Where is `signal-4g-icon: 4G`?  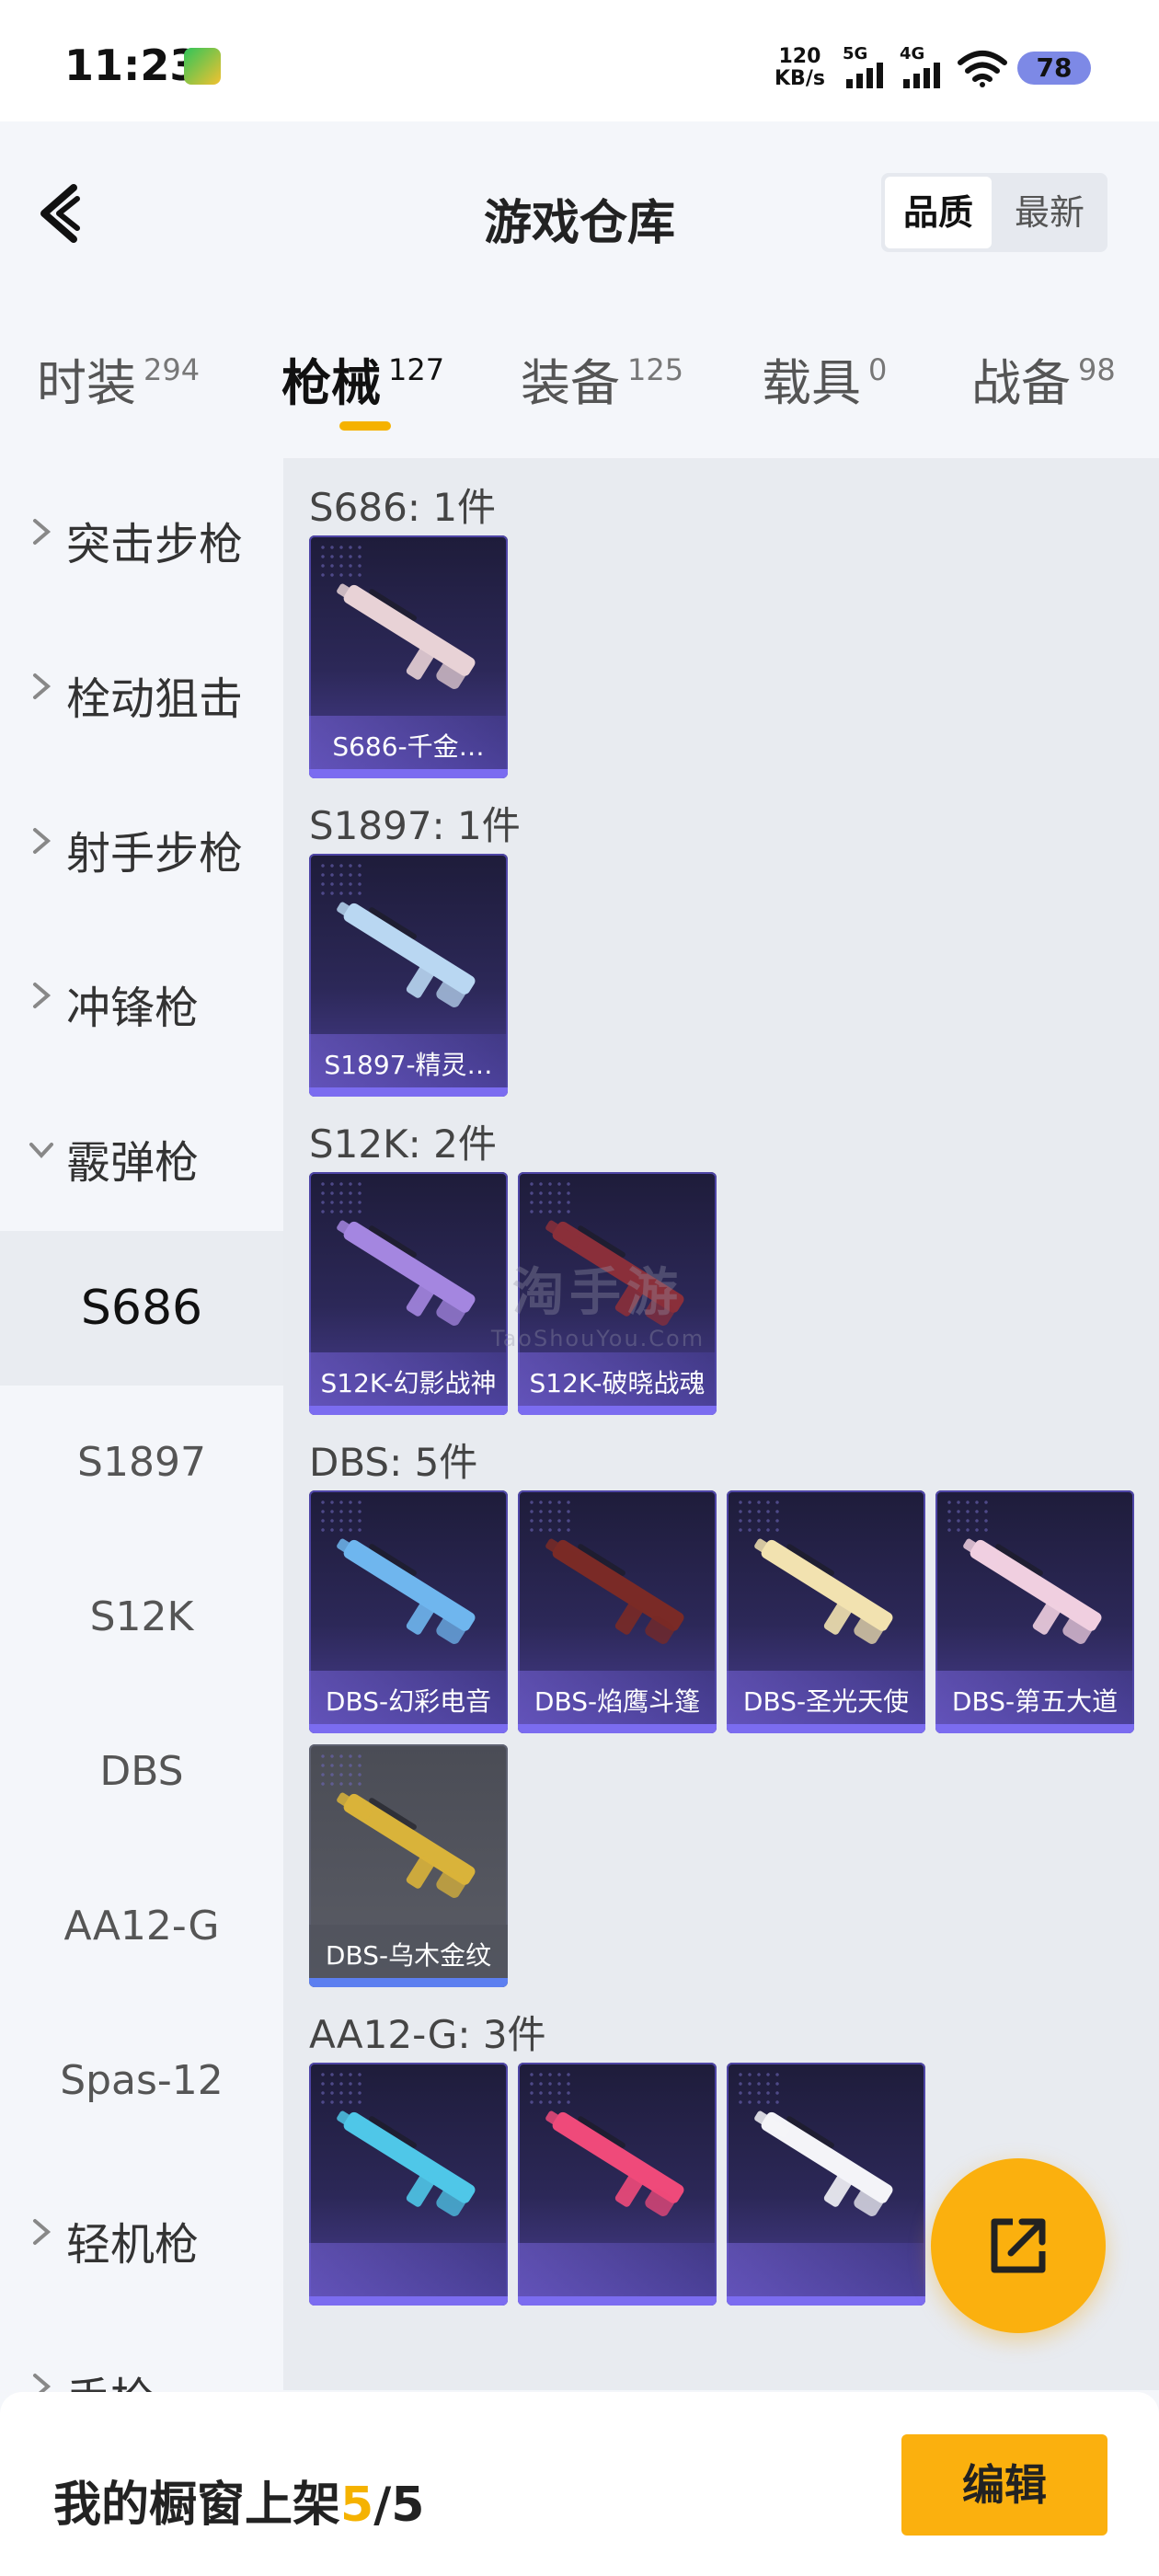
signal-4g-icon: 4G is located at coordinates (925, 66).